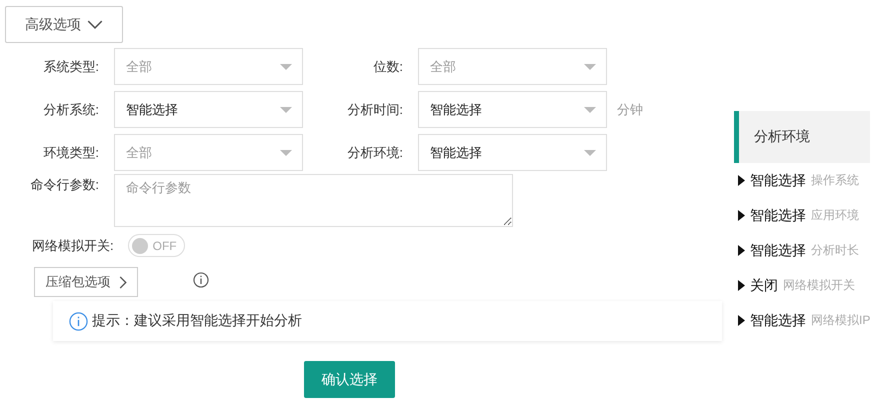 The width and height of the screenshot is (878, 417). Describe the element at coordinates (64, 24) in the screenshot. I see `advanced-options-button: 高级选项` at that location.